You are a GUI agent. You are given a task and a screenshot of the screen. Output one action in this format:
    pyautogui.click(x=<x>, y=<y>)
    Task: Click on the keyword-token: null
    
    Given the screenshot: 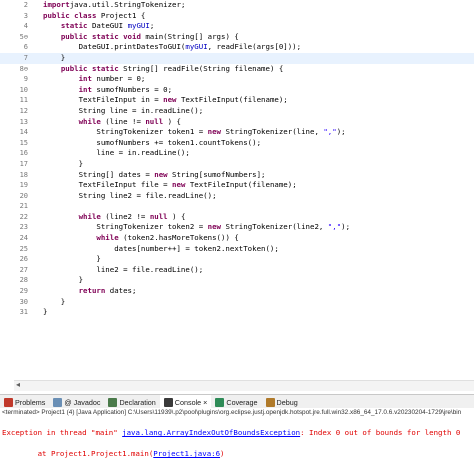 What is the action you would take?
    pyautogui.click(x=158, y=216)
    